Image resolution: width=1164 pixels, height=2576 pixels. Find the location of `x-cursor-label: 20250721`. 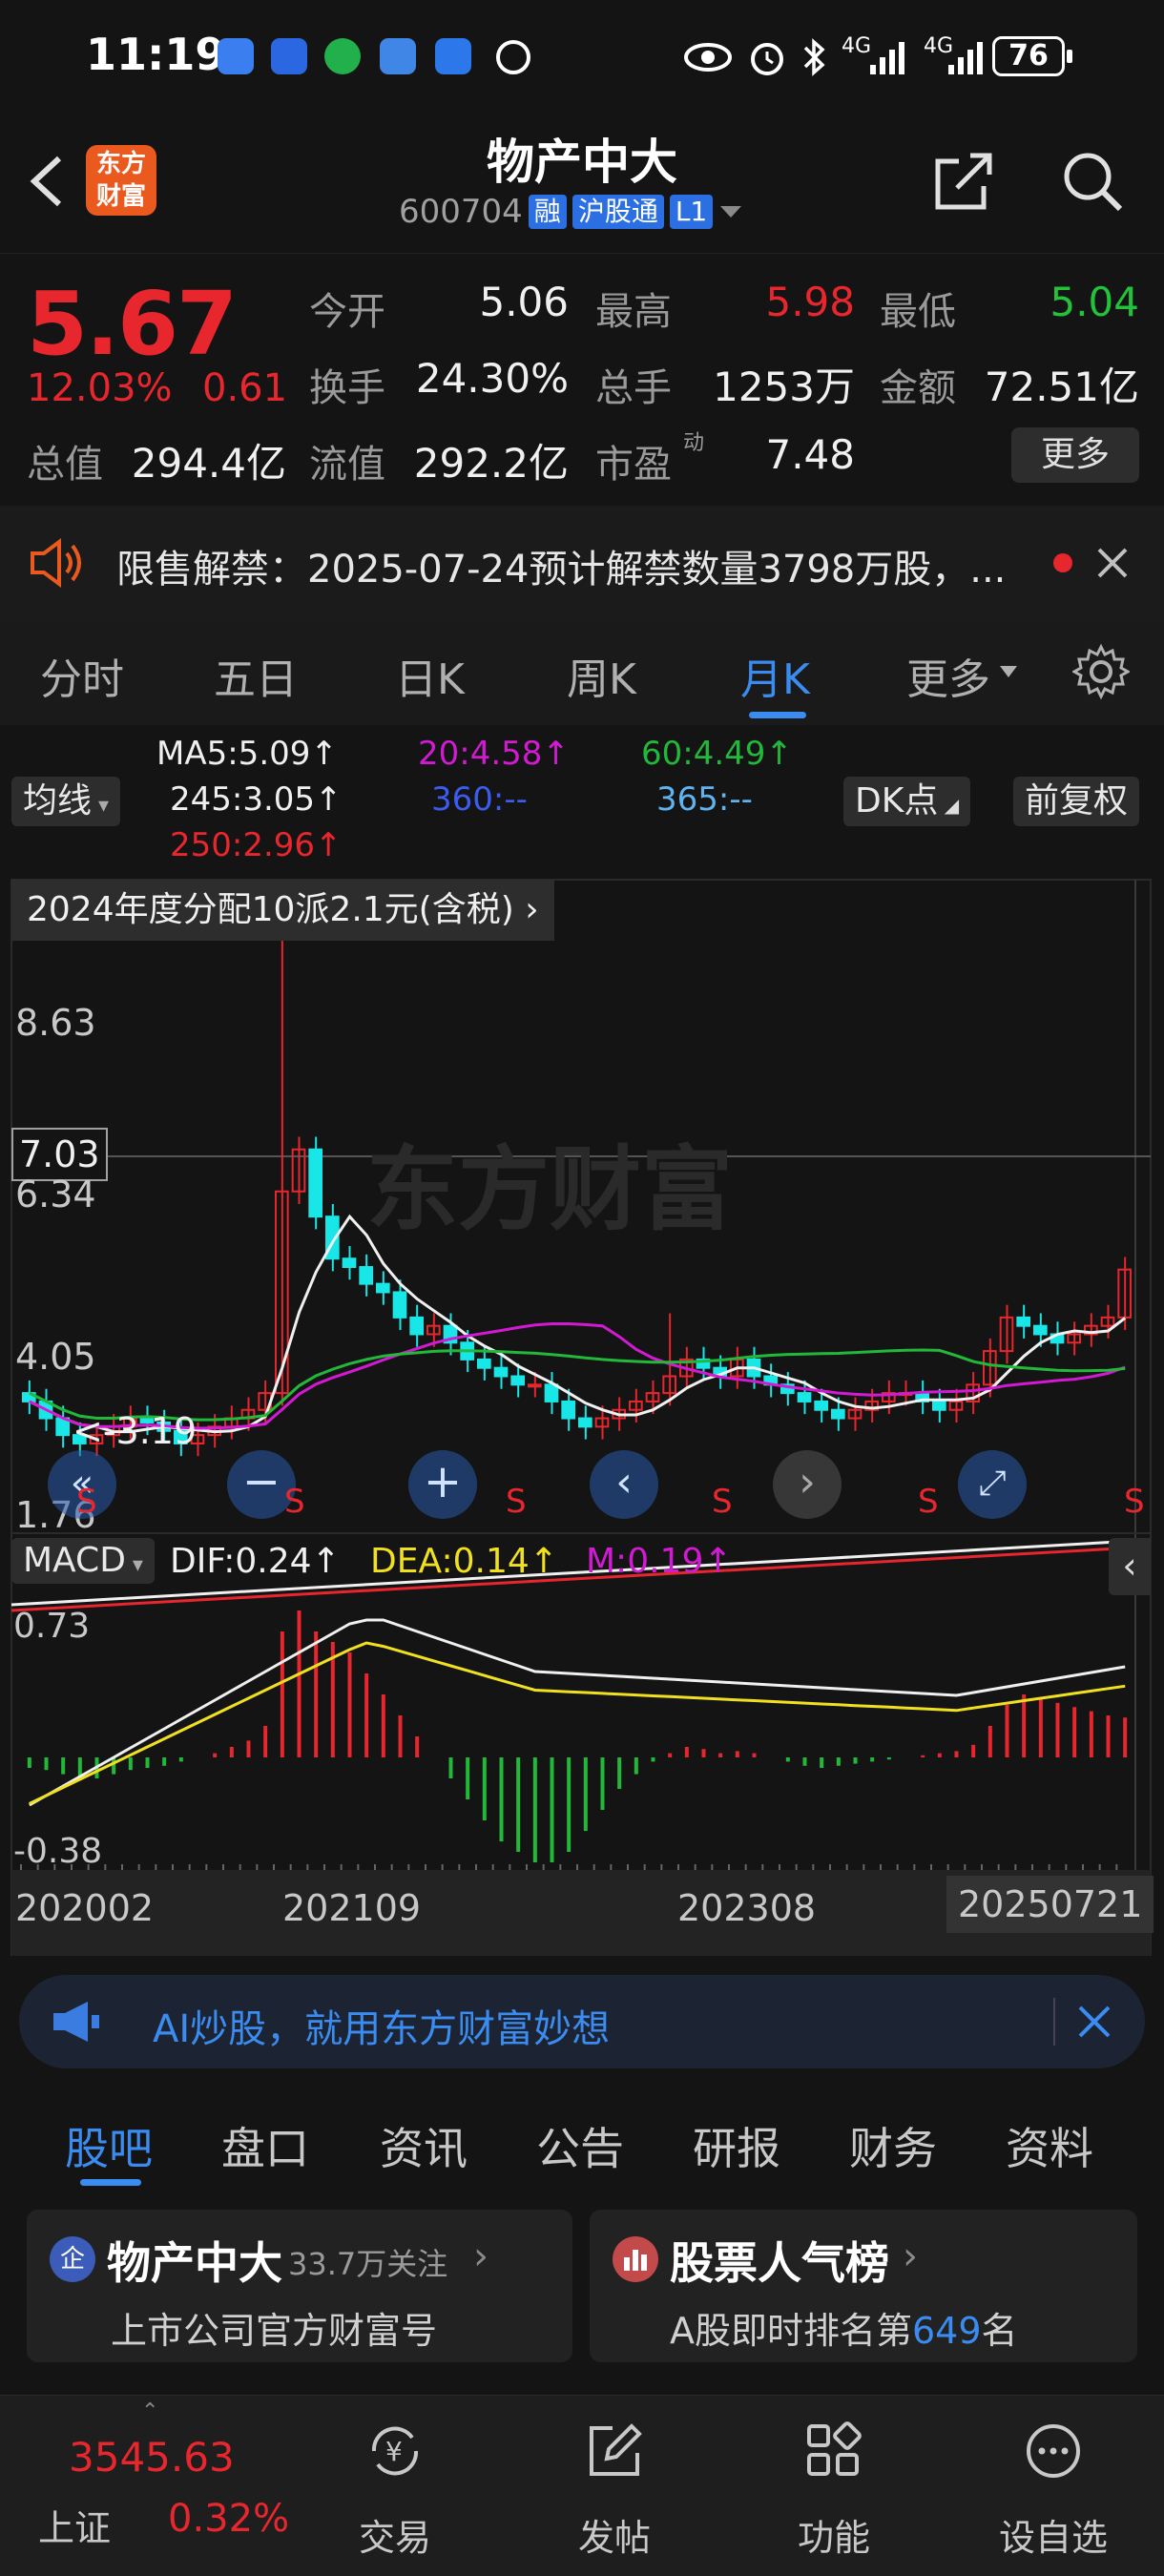

x-cursor-label: 20250721 is located at coordinates (1050, 1904).